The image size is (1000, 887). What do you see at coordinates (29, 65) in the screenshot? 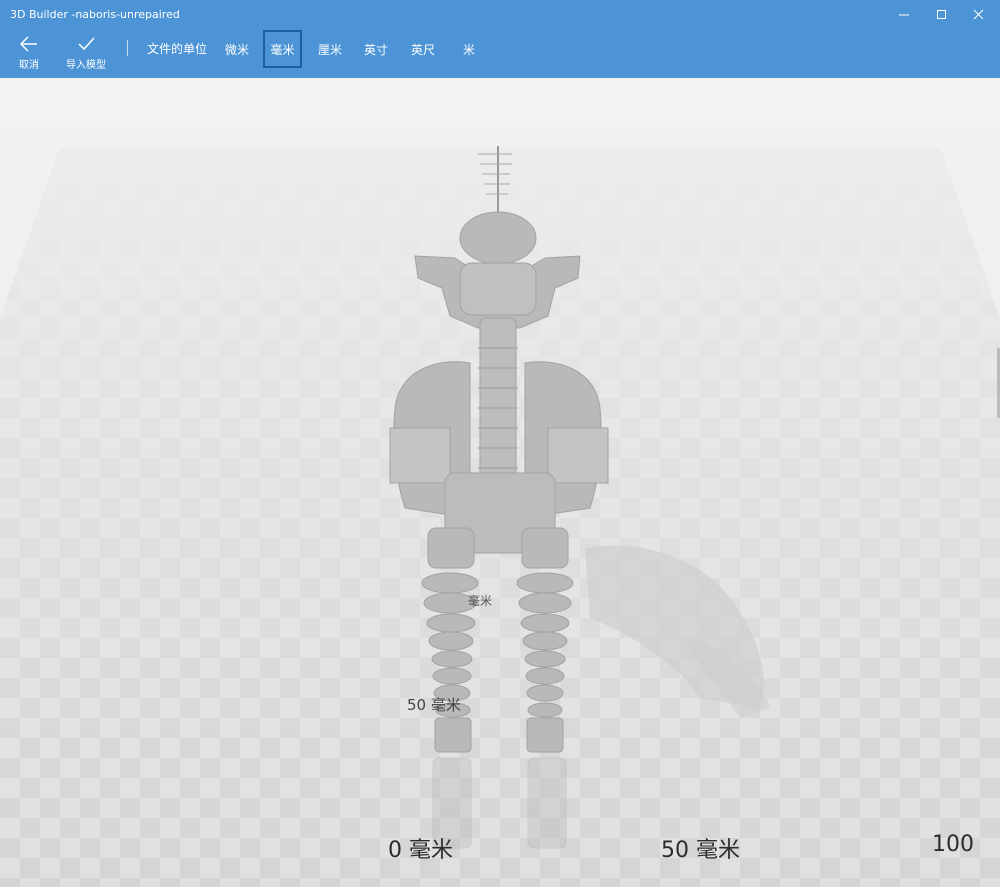
I see `cancel-label: 取消` at bounding box center [29, 65].